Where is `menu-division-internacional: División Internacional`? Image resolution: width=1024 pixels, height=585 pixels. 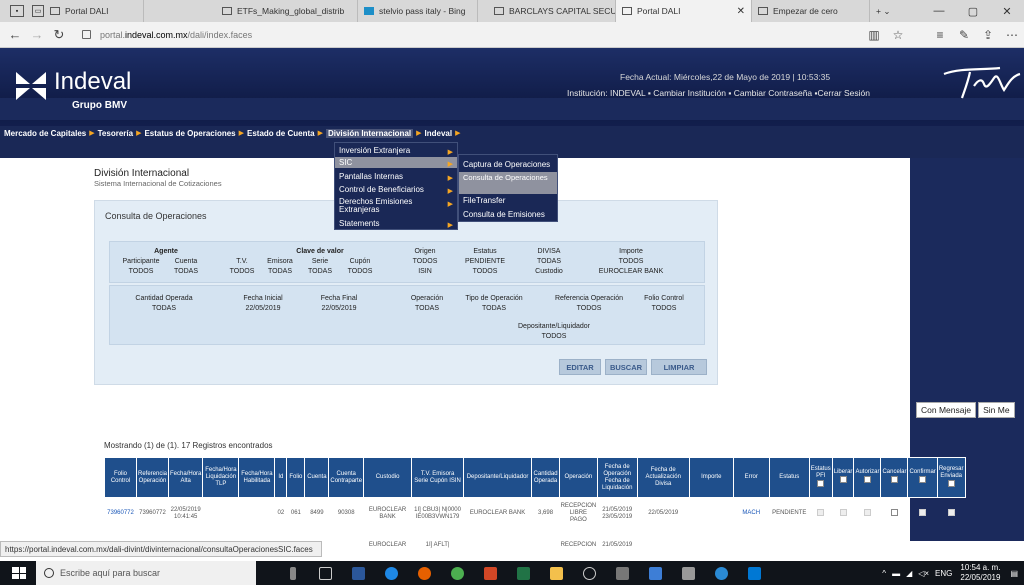
menu-division-internacional: División Internacional is located at coordinates (369, 133).